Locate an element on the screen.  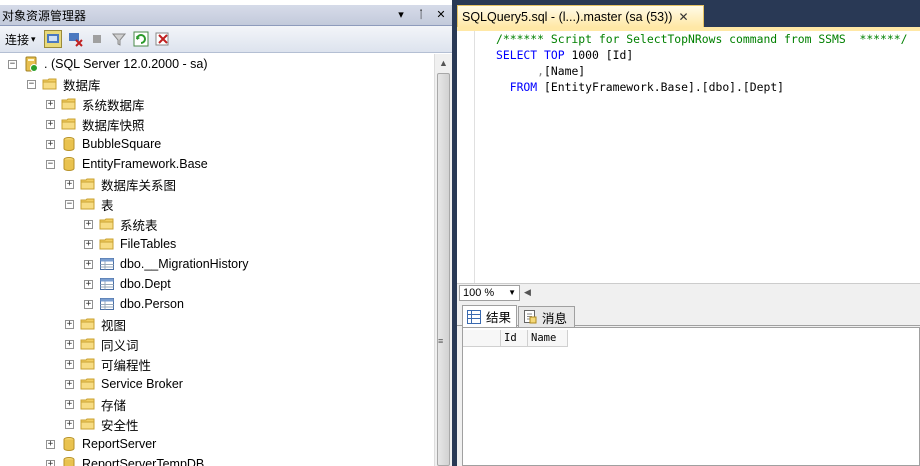
tree-node: + ReportServerTempDB is located at coordinates (125, 460).